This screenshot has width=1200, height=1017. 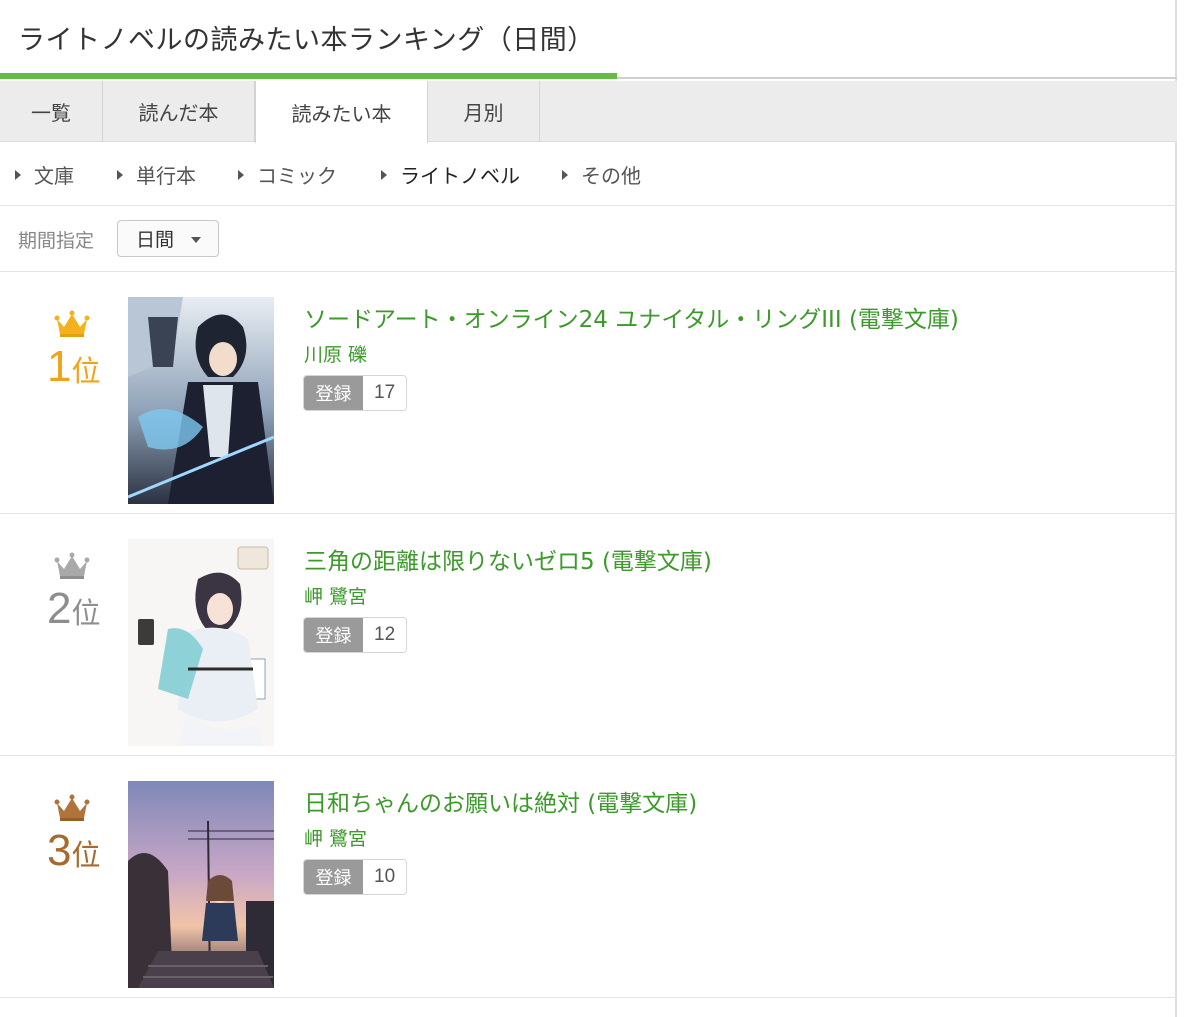 I want to click on book-title-link: ソードアート・オンライン24 ユナイタル・リングIII (電撃文庫), so click(x=631, y=317).